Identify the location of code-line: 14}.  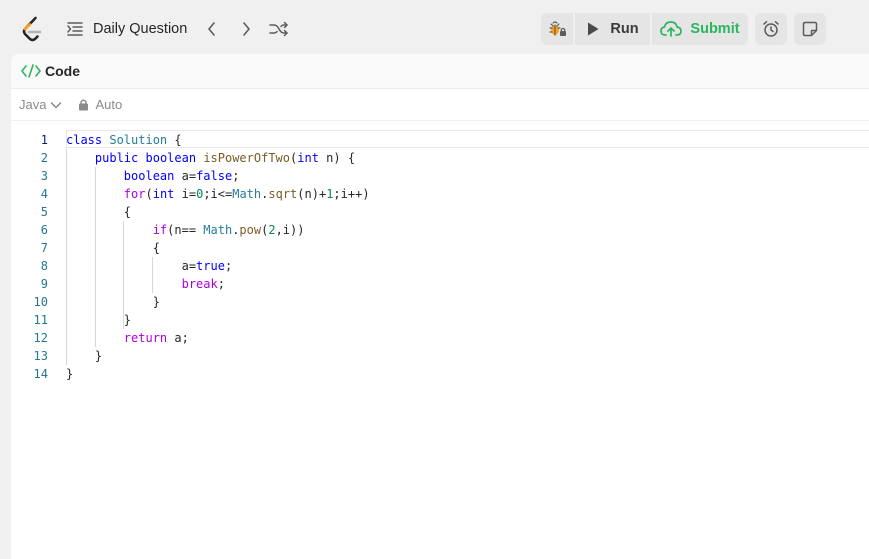
(440, 374).